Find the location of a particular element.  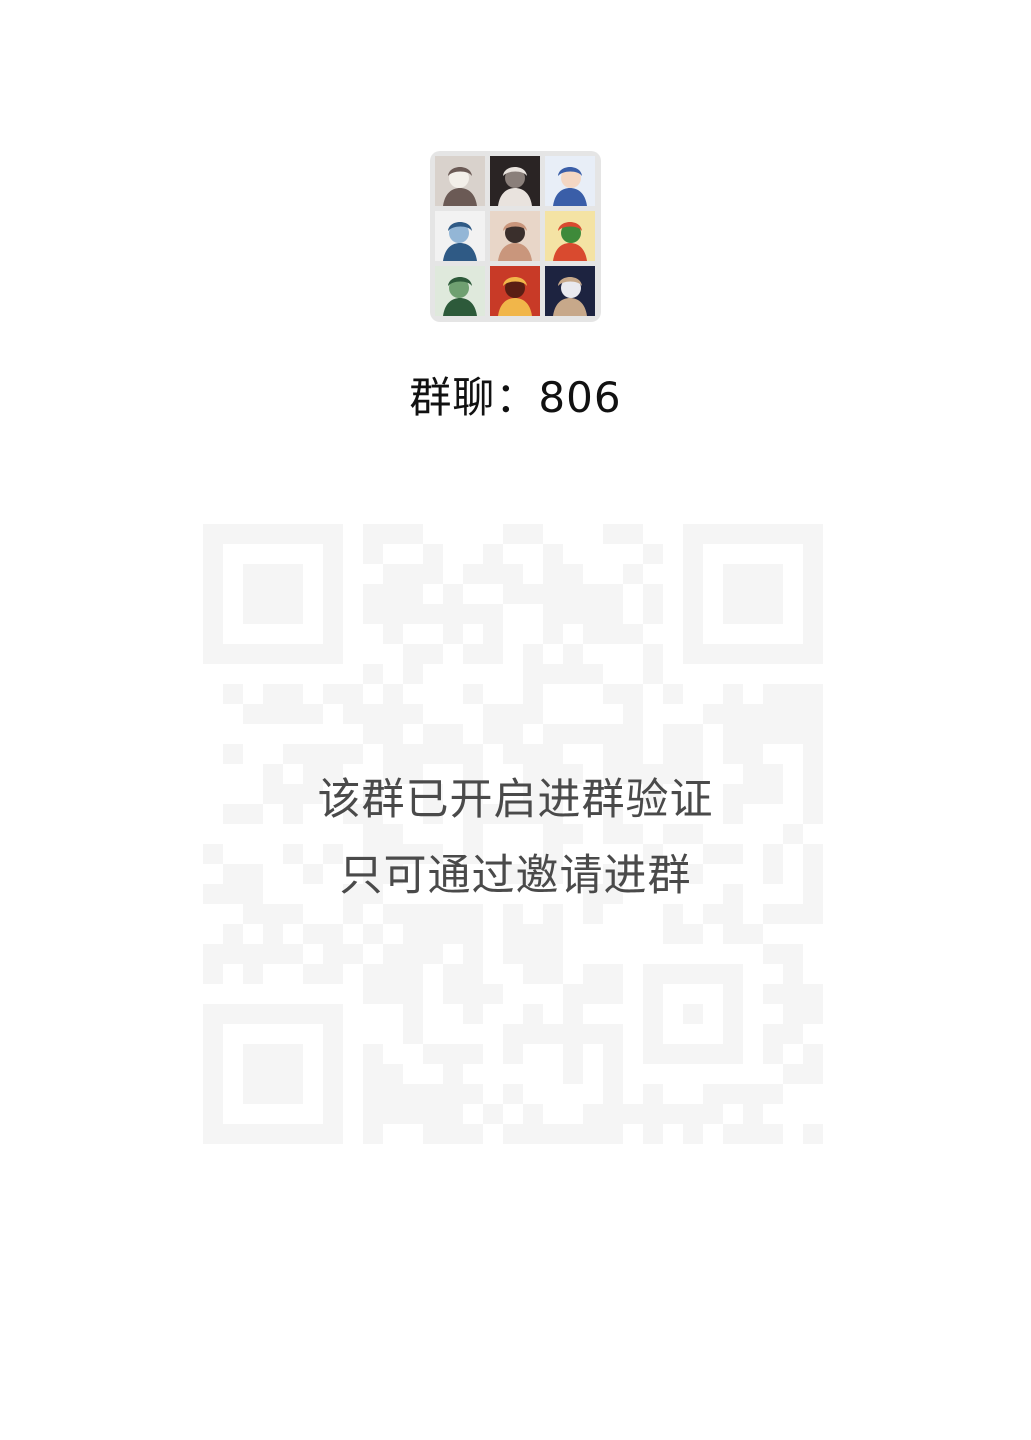

verification-notice-line-1: 该群已开启进群验证 is located at coordinates (515, 800).